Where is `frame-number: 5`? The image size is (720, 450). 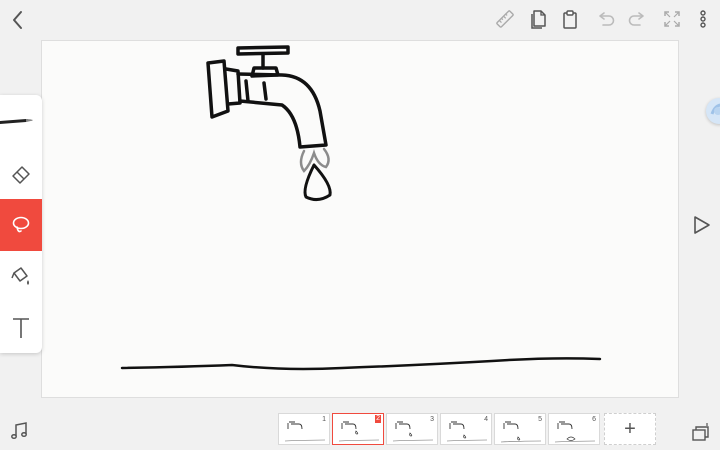
frame-number: 5 is located at coordinates (540, 419).